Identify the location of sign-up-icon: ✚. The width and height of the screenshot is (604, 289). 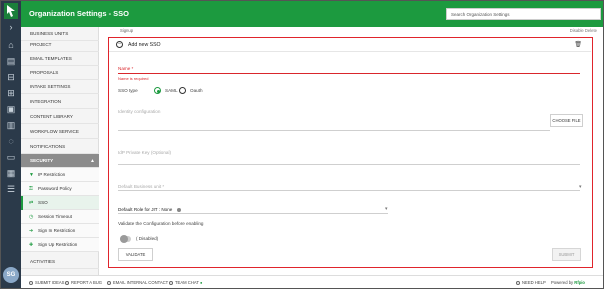
(31, 245).